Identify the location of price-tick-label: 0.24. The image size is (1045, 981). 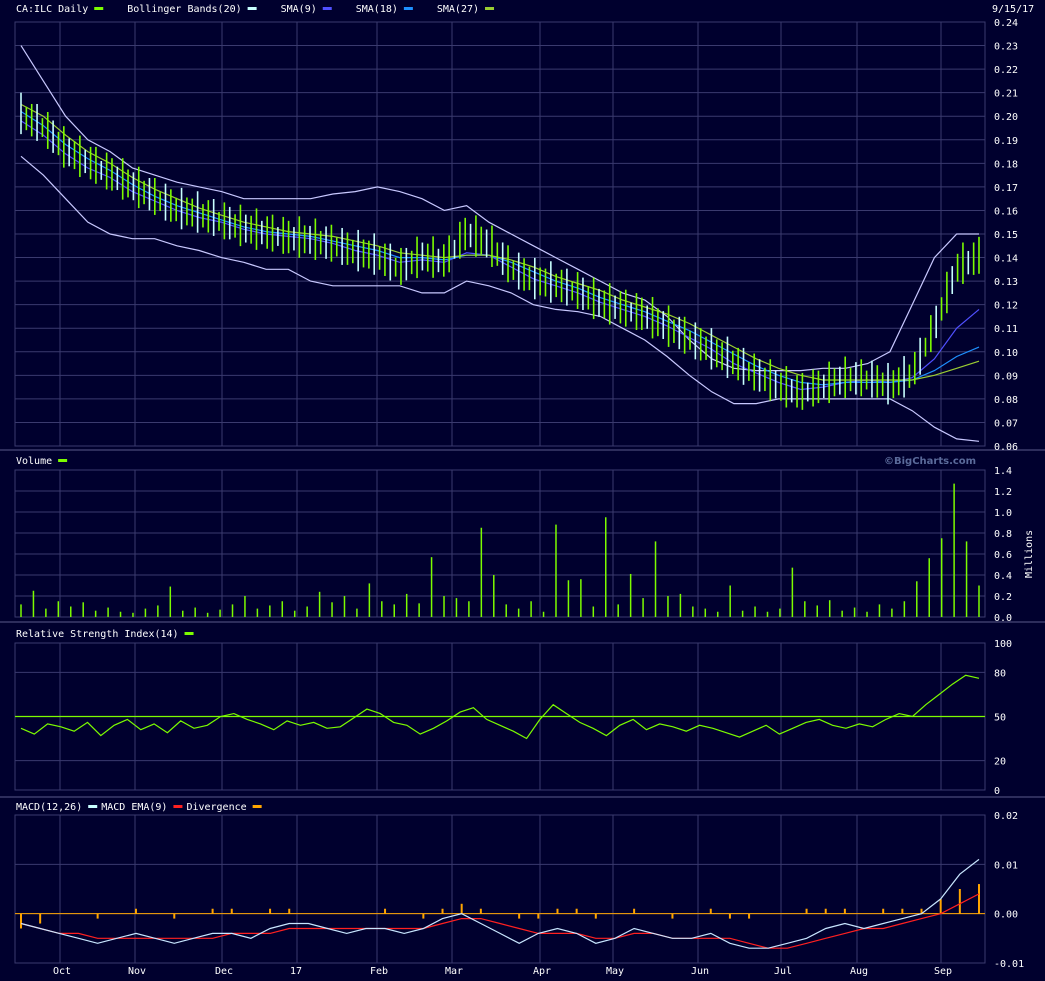
(1006, 23).